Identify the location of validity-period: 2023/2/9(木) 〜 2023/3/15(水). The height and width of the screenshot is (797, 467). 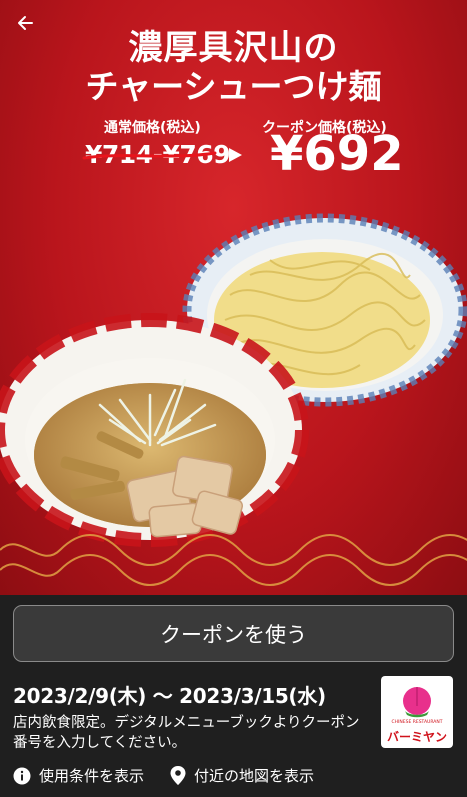
(169, 696).